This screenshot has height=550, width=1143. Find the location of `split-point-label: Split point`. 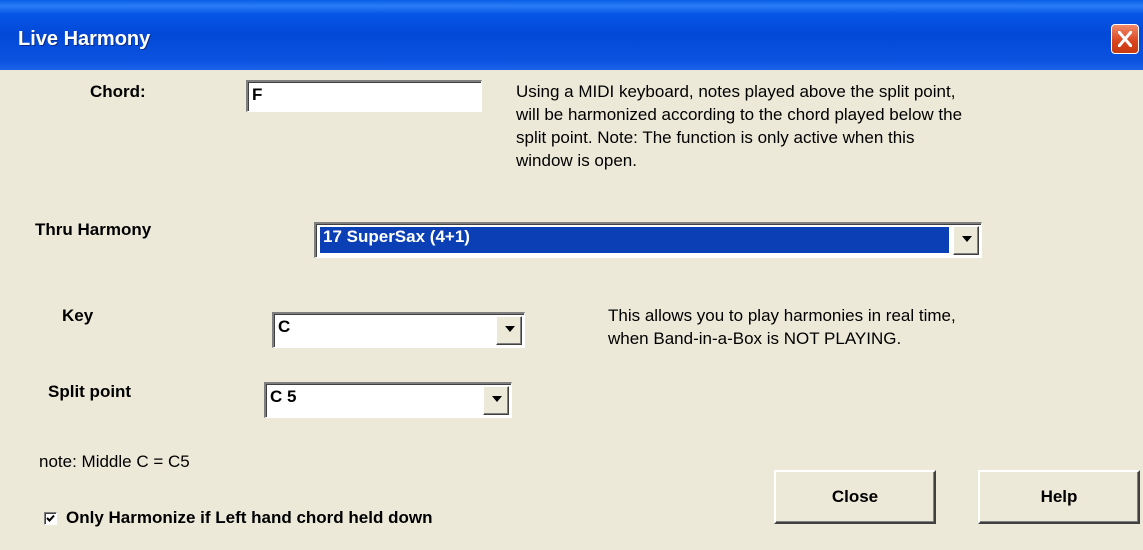

split-point-label: Split point is located at coordinates (90, 391).